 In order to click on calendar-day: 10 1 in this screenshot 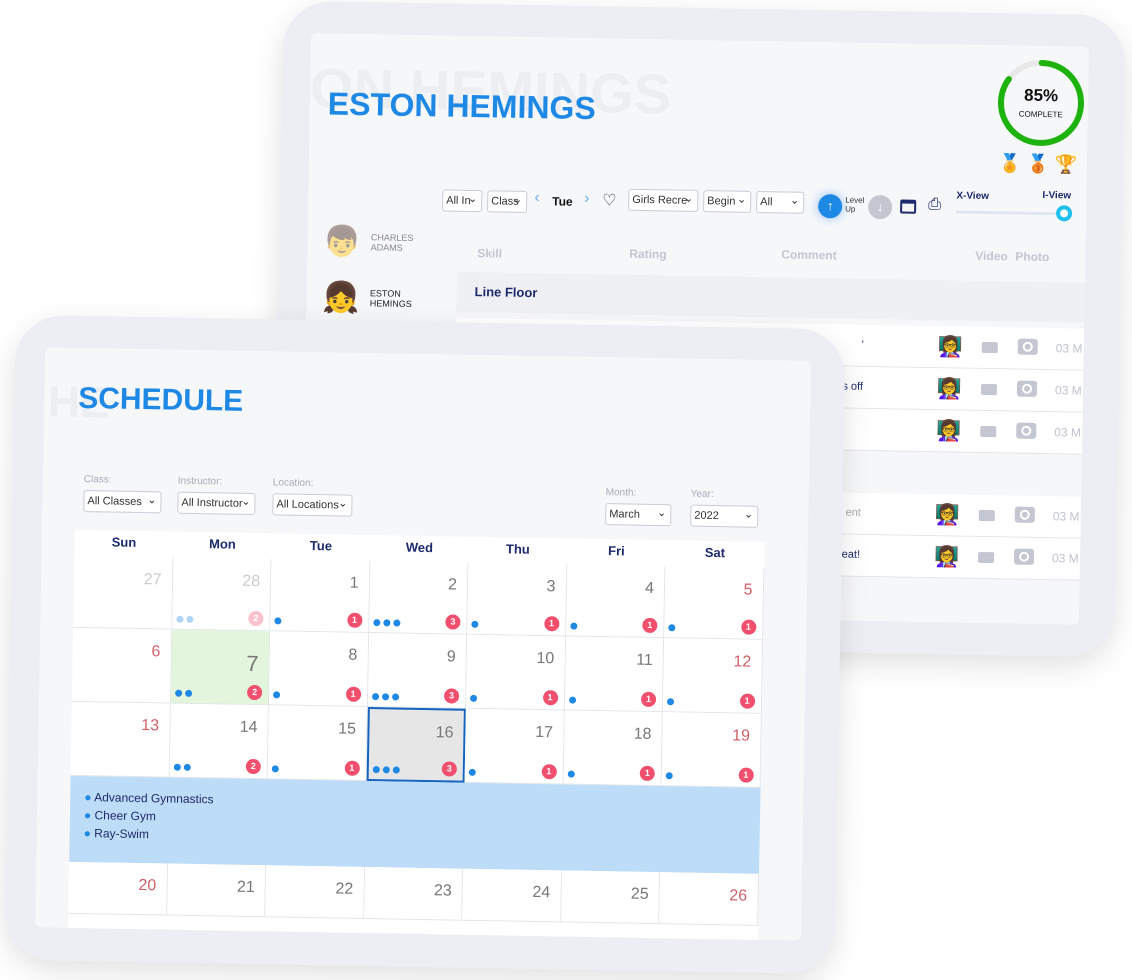, I will do `click(515, 672)`.